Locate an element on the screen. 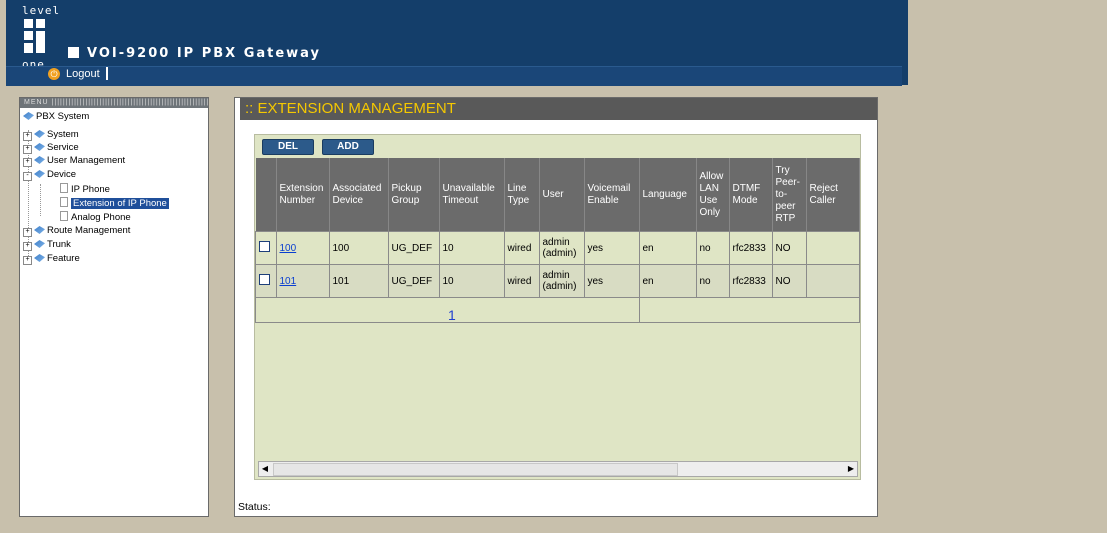  select-column-header is located at coordinates (266, 195).